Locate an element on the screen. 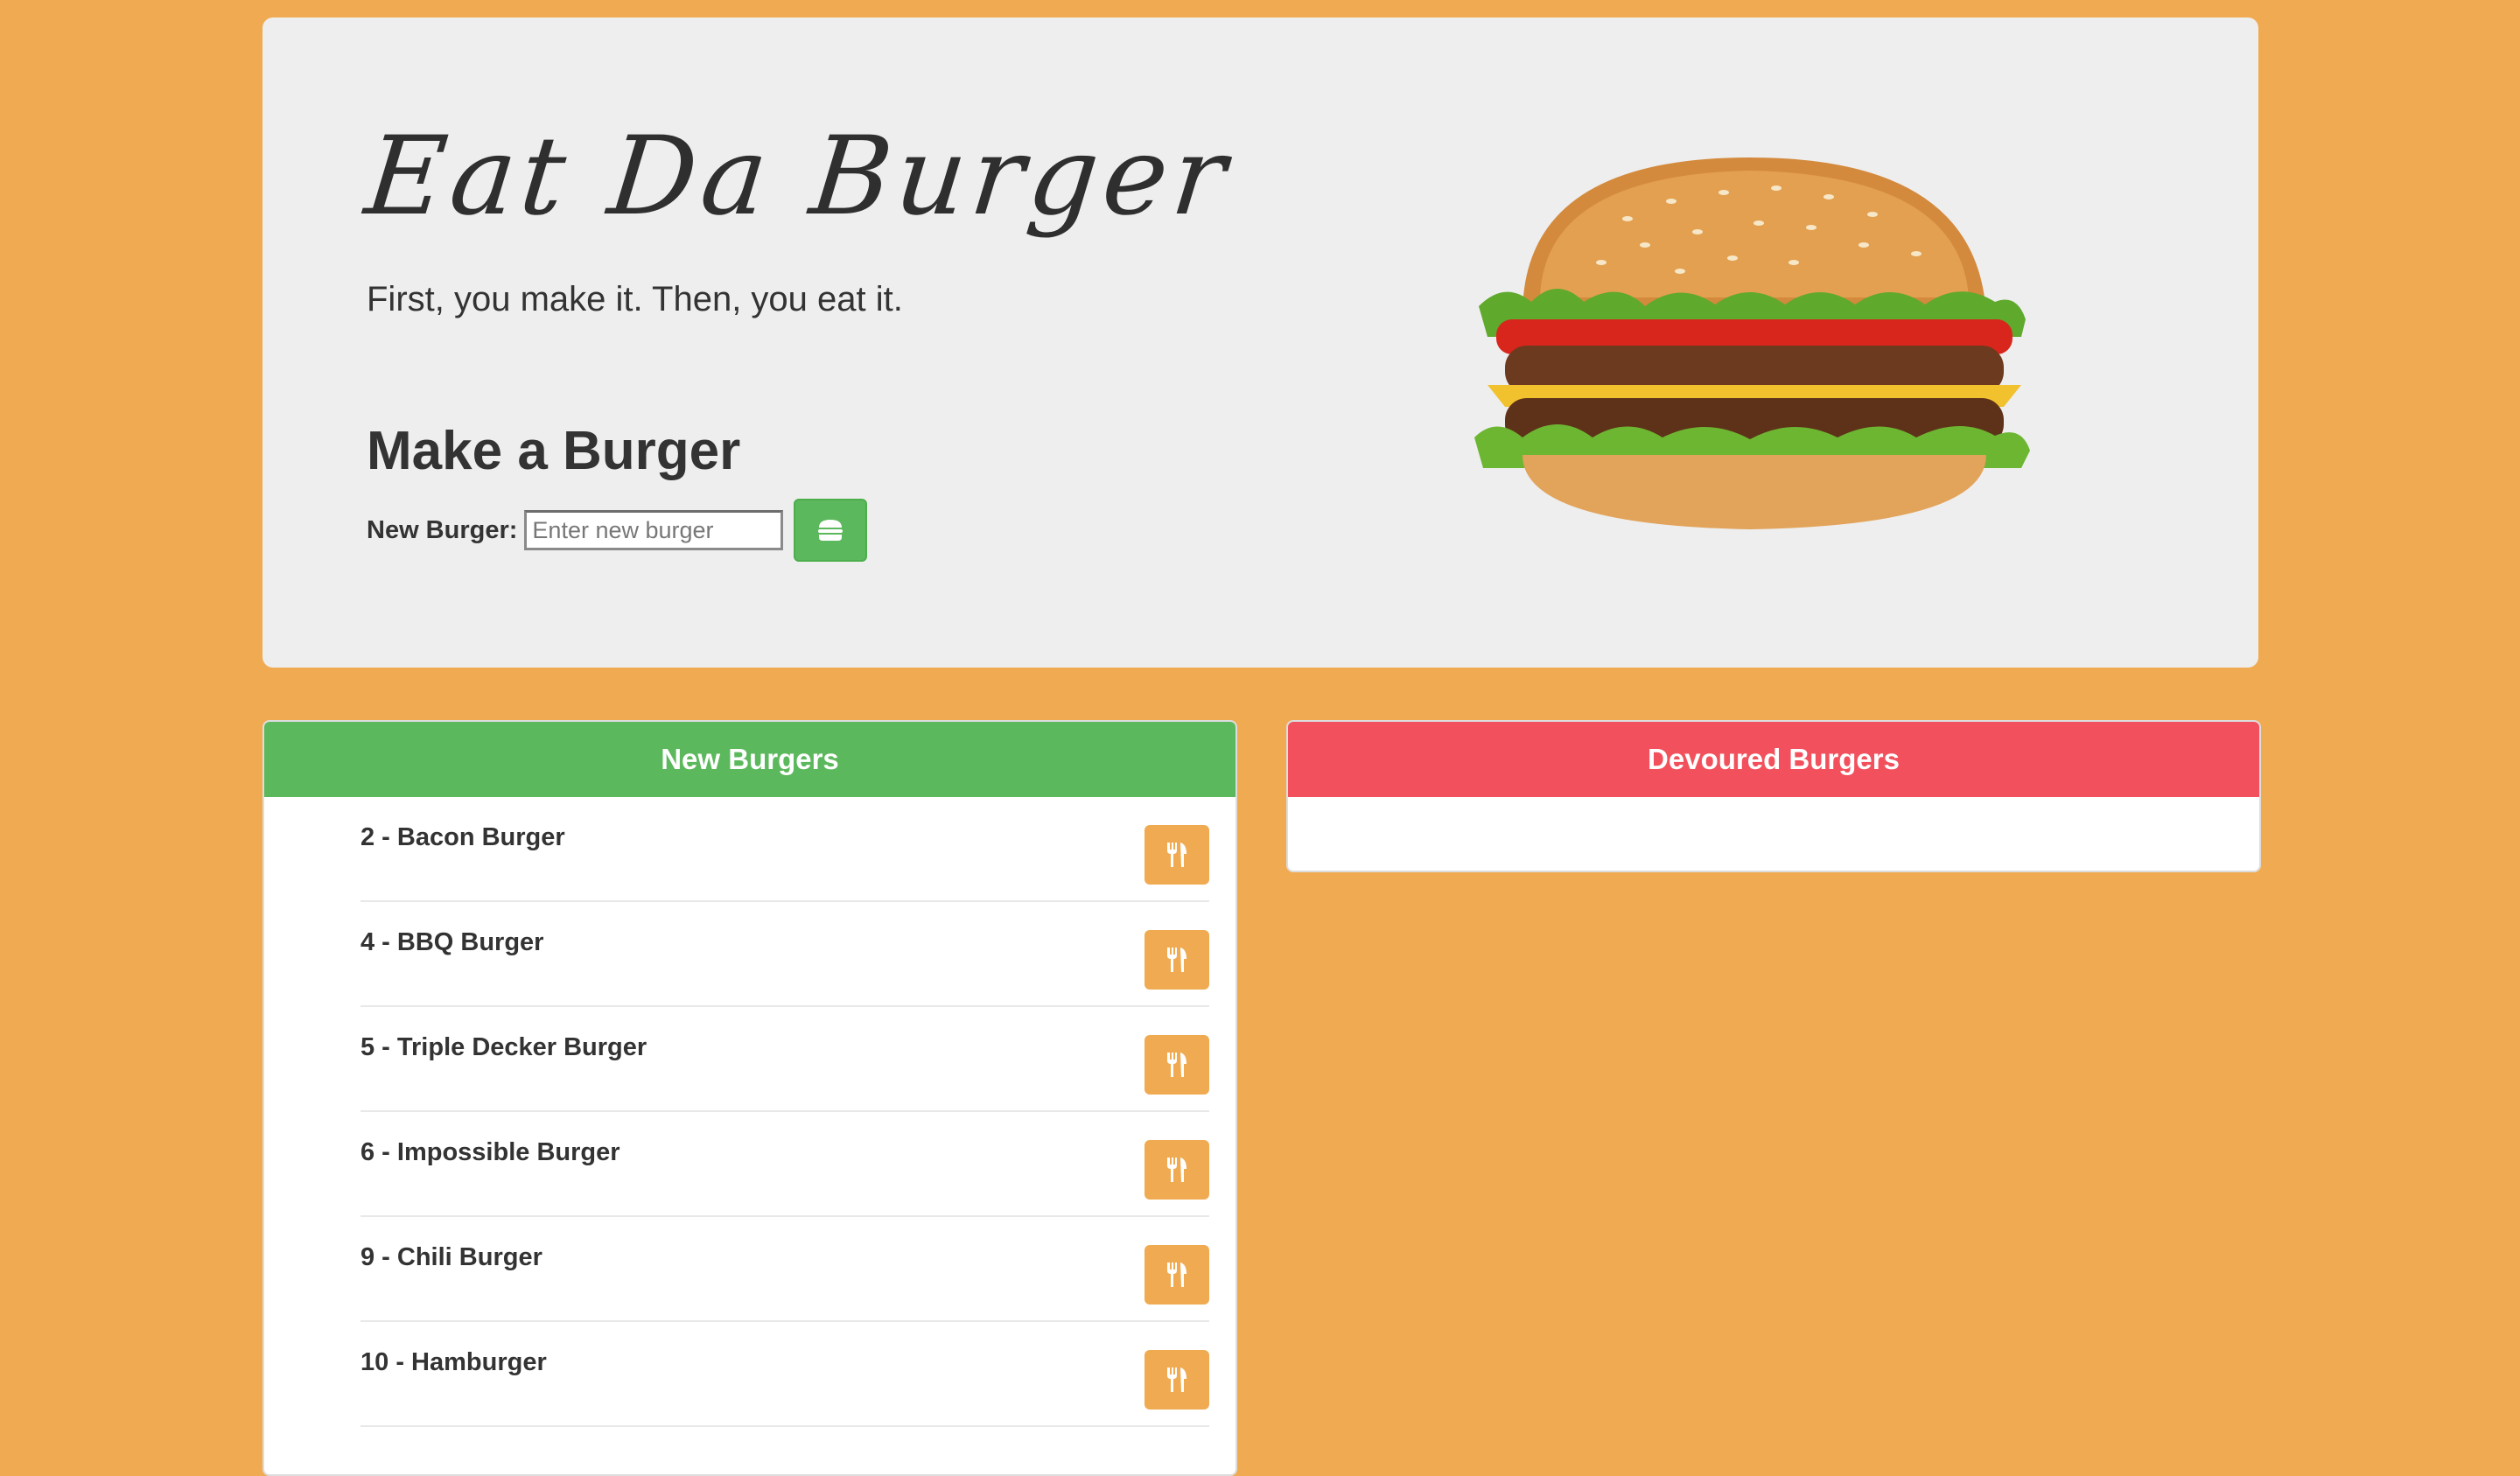 This screenshot has width=2520, height=1476. burger-label: 5 - Triple Decker Burger is located at coordinates (504, 1047).